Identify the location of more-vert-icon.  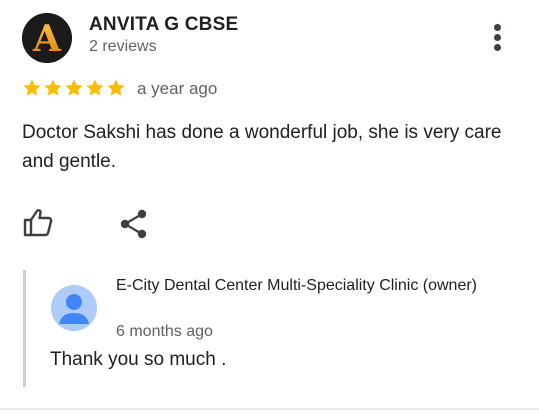
(497, 27).